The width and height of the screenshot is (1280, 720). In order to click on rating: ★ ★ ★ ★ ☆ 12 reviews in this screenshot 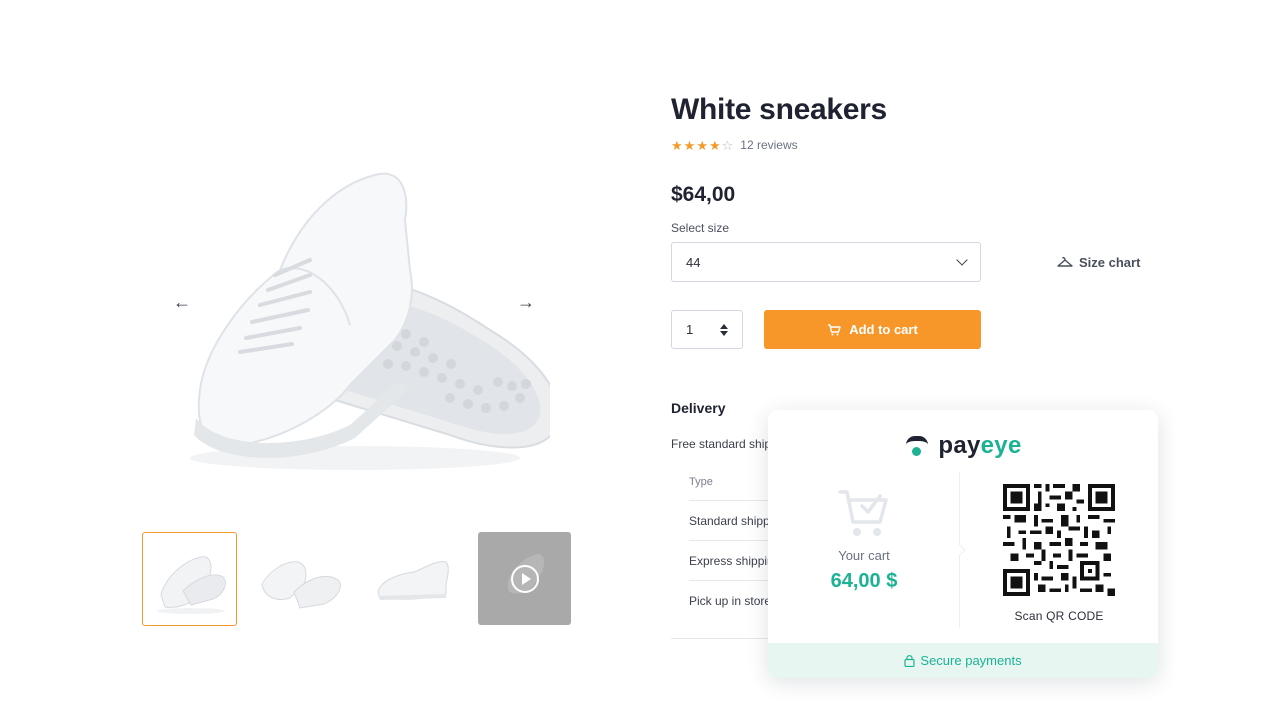, I will do `click(916, 145)`.